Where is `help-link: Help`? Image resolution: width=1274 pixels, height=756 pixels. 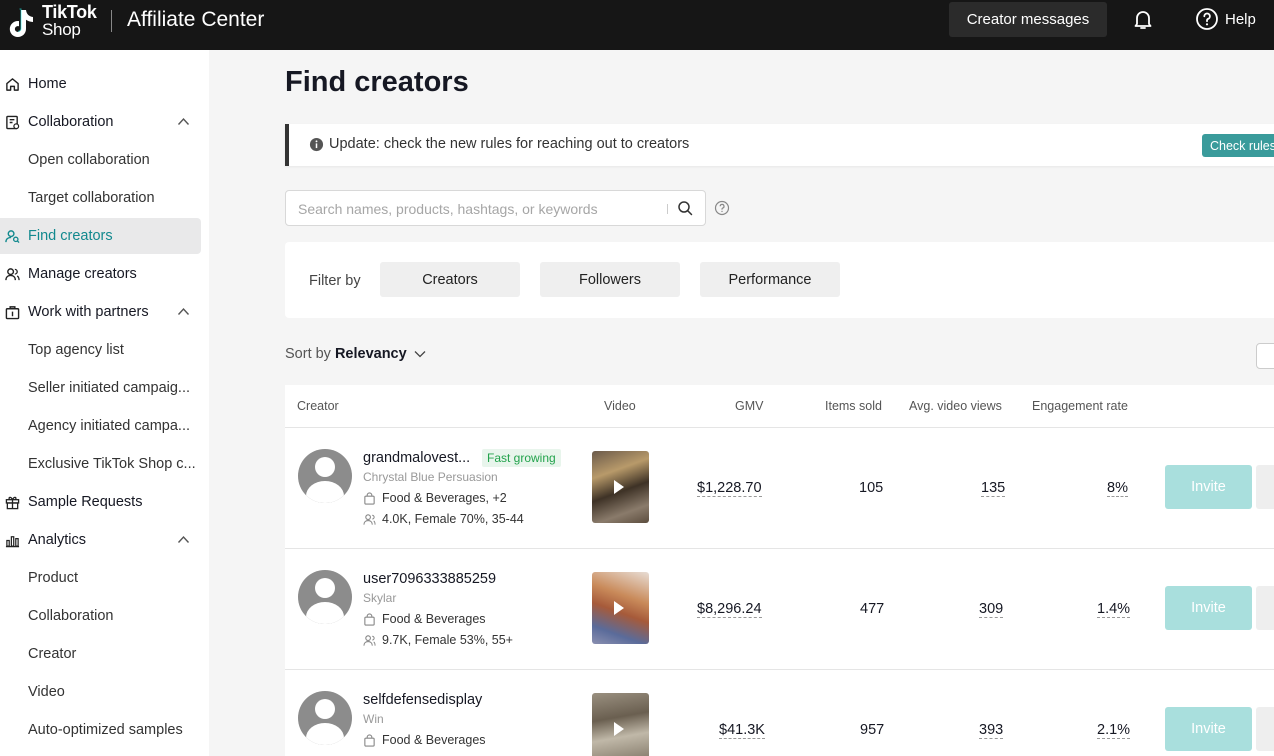
help-link: Help is located at coordinates (1225, 19).